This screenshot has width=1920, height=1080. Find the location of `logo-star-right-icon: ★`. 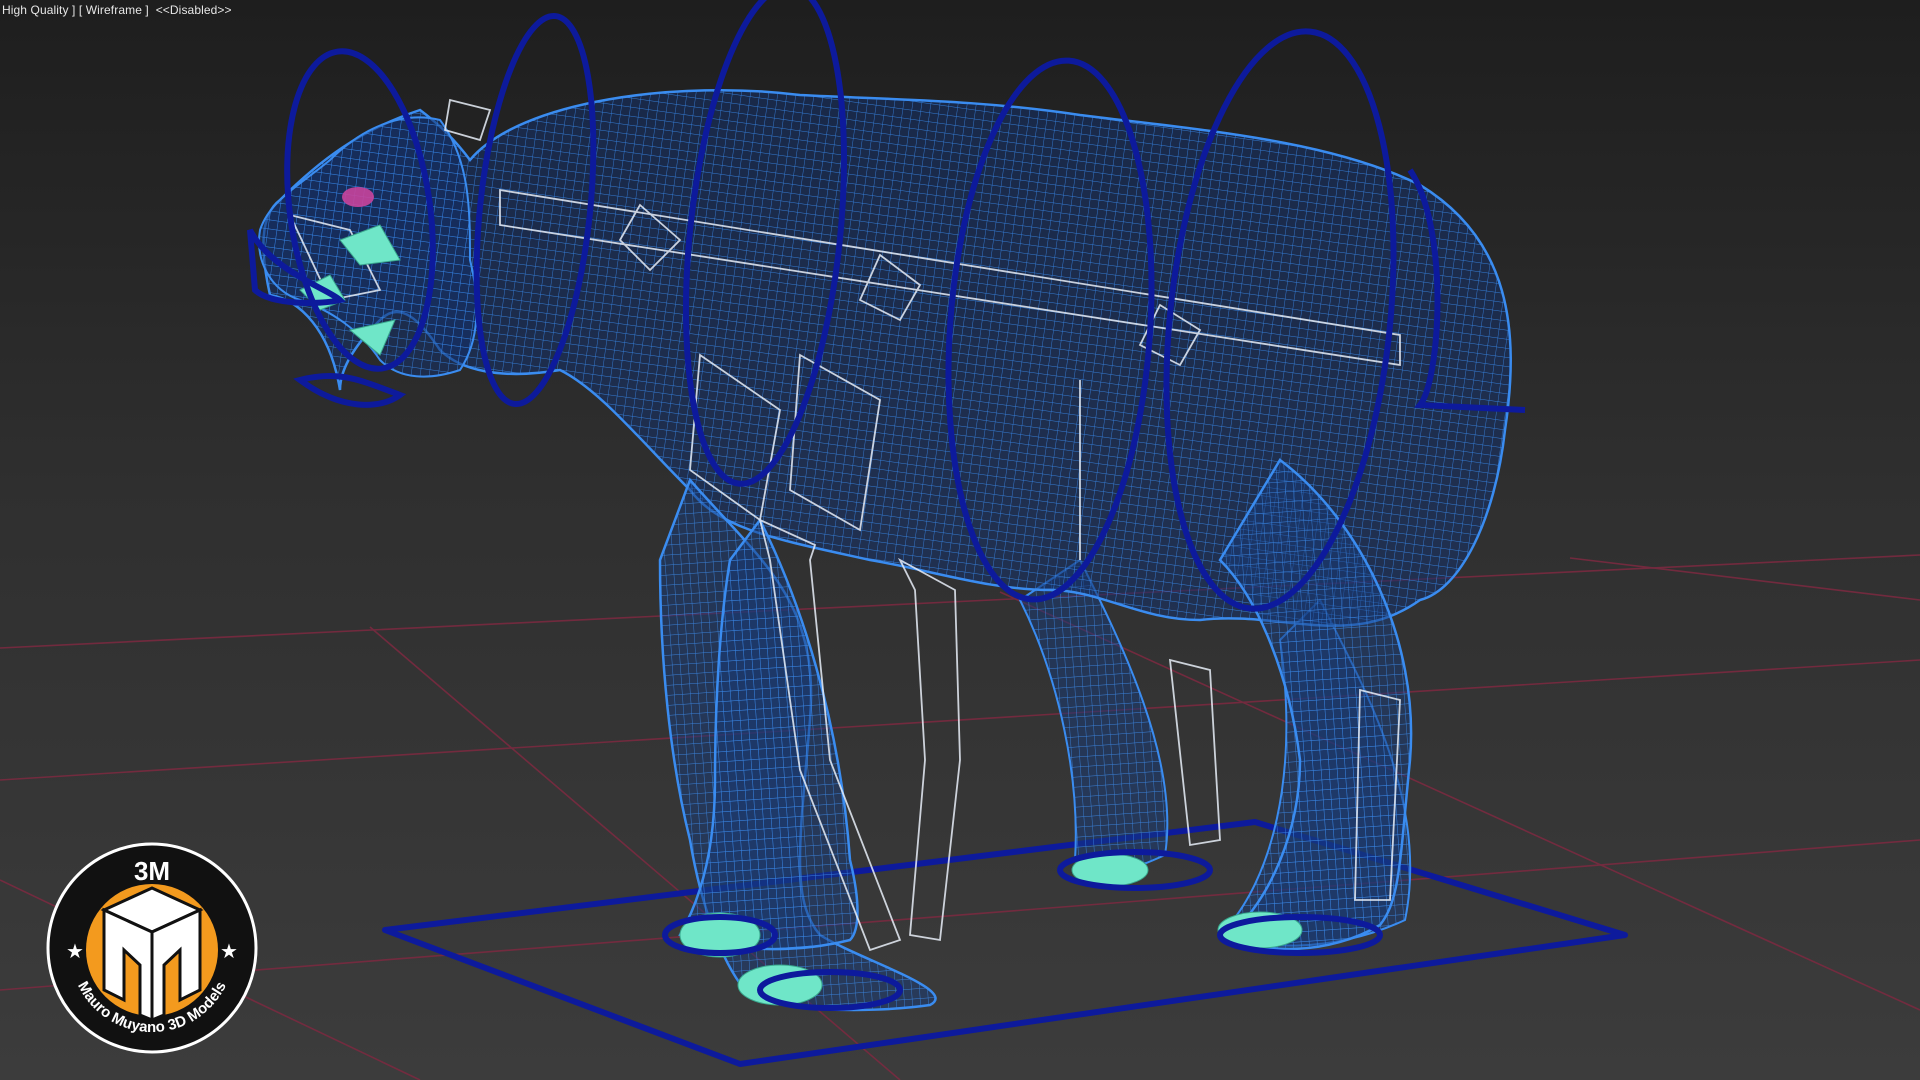

logo-star-right-icon: ★ is located at coordinates (229, 951).